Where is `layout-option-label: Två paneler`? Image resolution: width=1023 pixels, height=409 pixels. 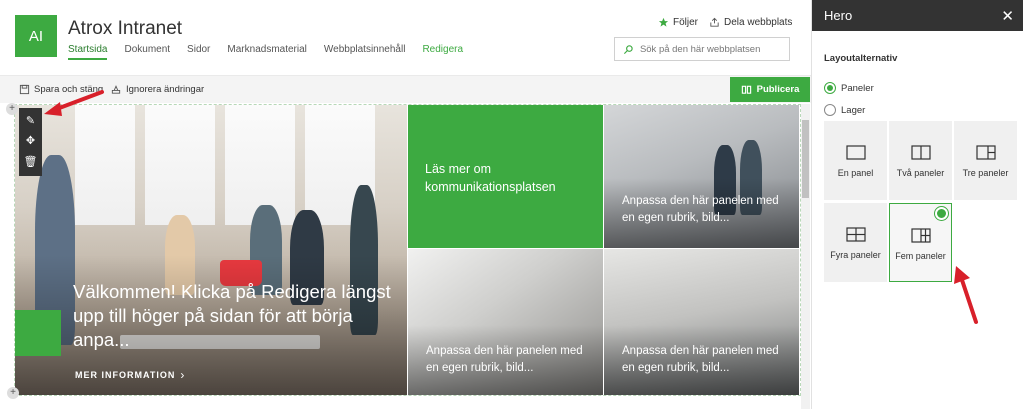 layout-option-label: Två paneler is located at coordinates (920, 173).